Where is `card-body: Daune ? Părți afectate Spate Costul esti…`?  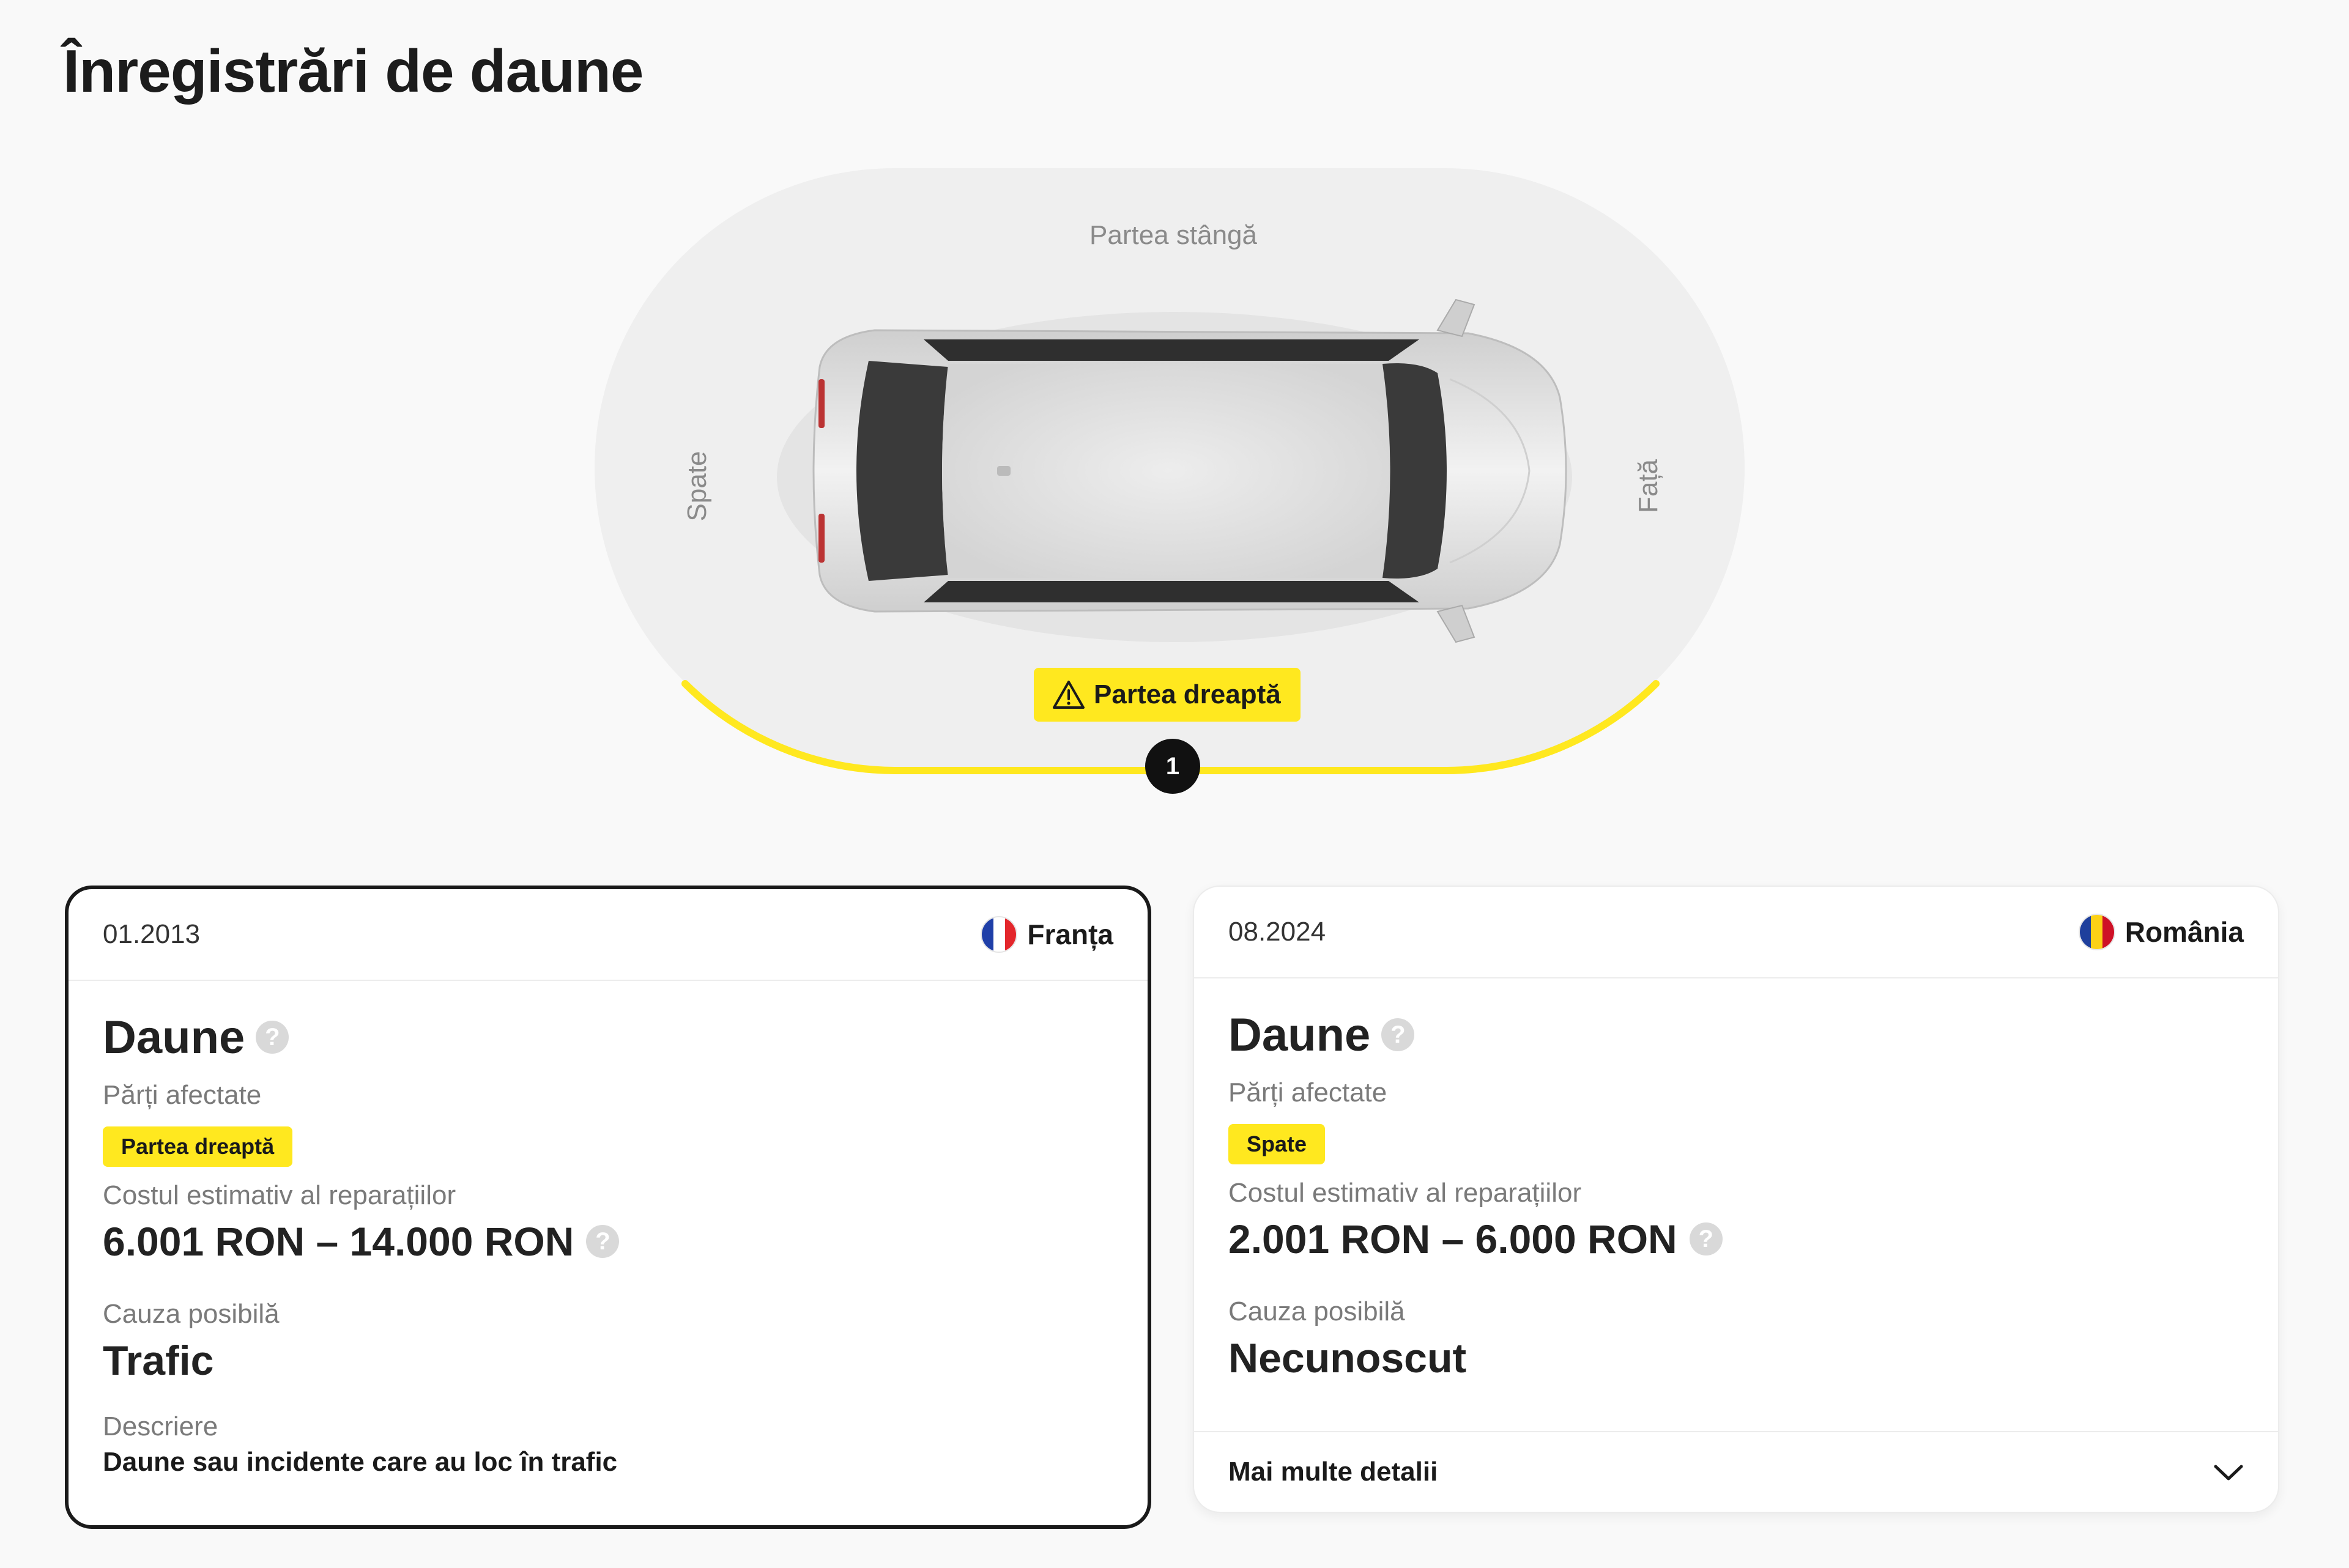
card-body: Daune ? Părți afectate Spate Costul esti… is located at coordinates (1736, 1180).